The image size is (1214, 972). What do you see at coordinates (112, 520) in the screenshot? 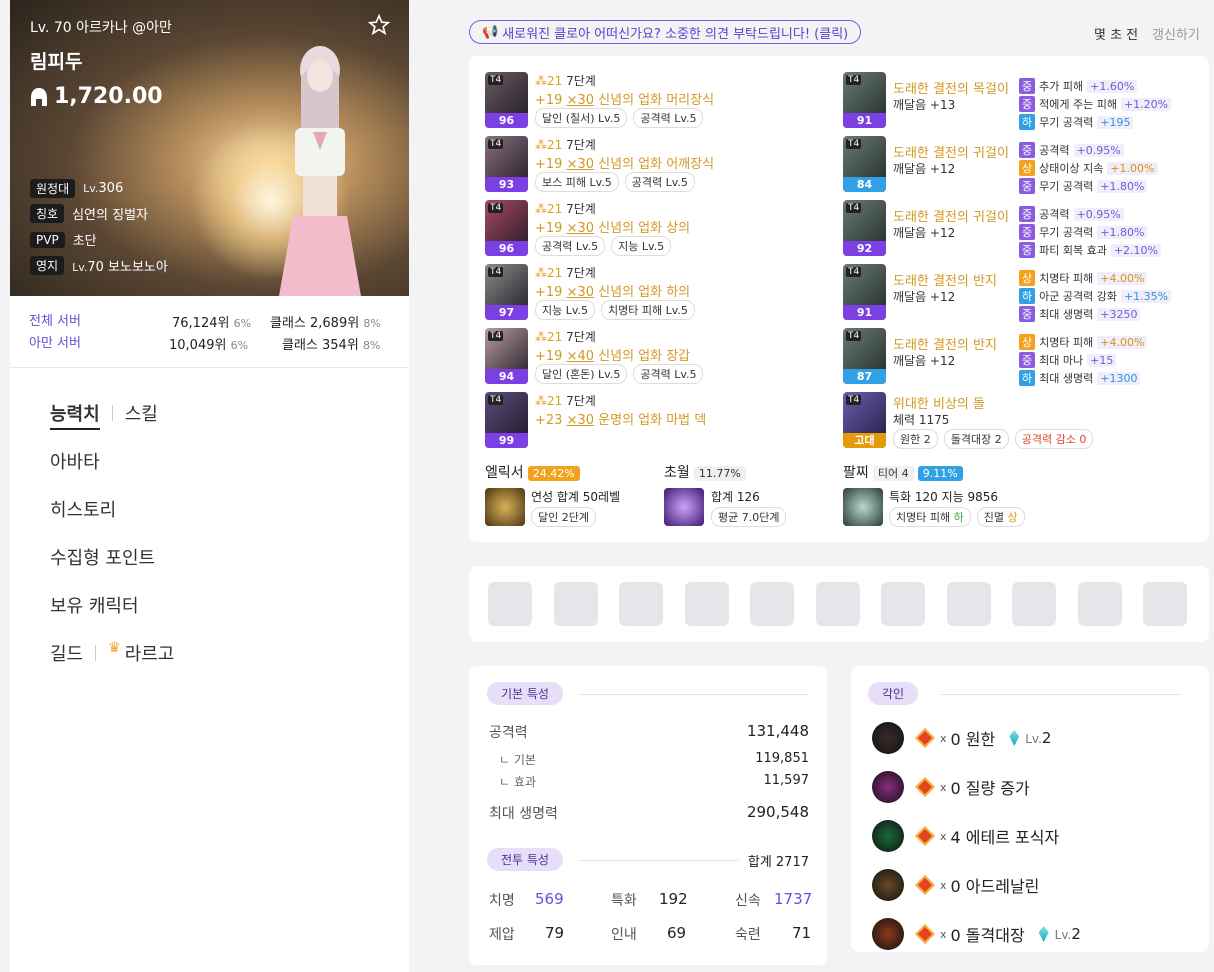
I see `menu-history: 히스토리` at bounding box center [112, 520].